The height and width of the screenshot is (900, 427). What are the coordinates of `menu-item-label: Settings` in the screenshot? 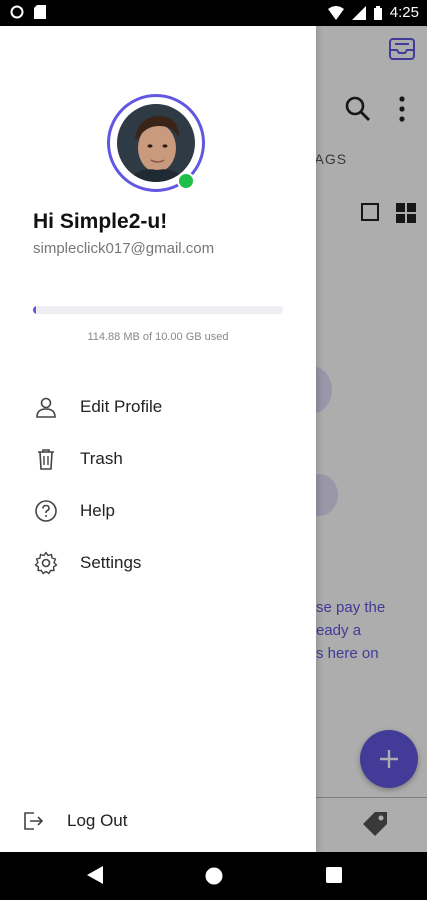 It's located at (111, 562).